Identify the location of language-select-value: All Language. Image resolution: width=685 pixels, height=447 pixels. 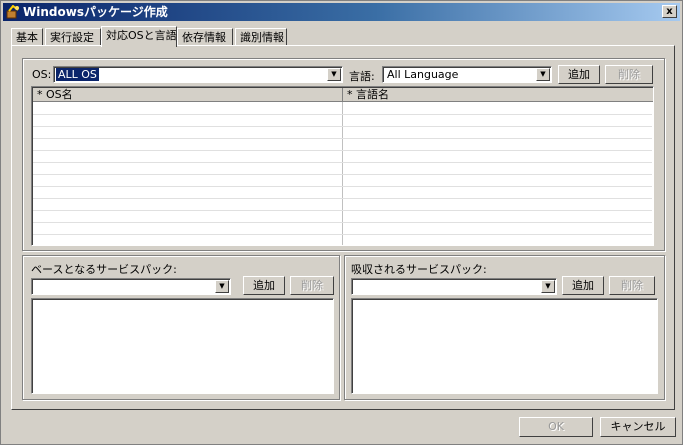
(423, 74).